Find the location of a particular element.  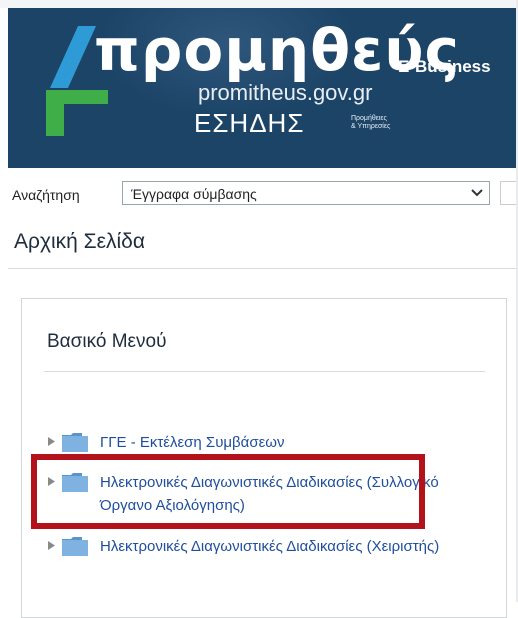

search-label: Αναζήτηση is located at coordinates (46, 195).